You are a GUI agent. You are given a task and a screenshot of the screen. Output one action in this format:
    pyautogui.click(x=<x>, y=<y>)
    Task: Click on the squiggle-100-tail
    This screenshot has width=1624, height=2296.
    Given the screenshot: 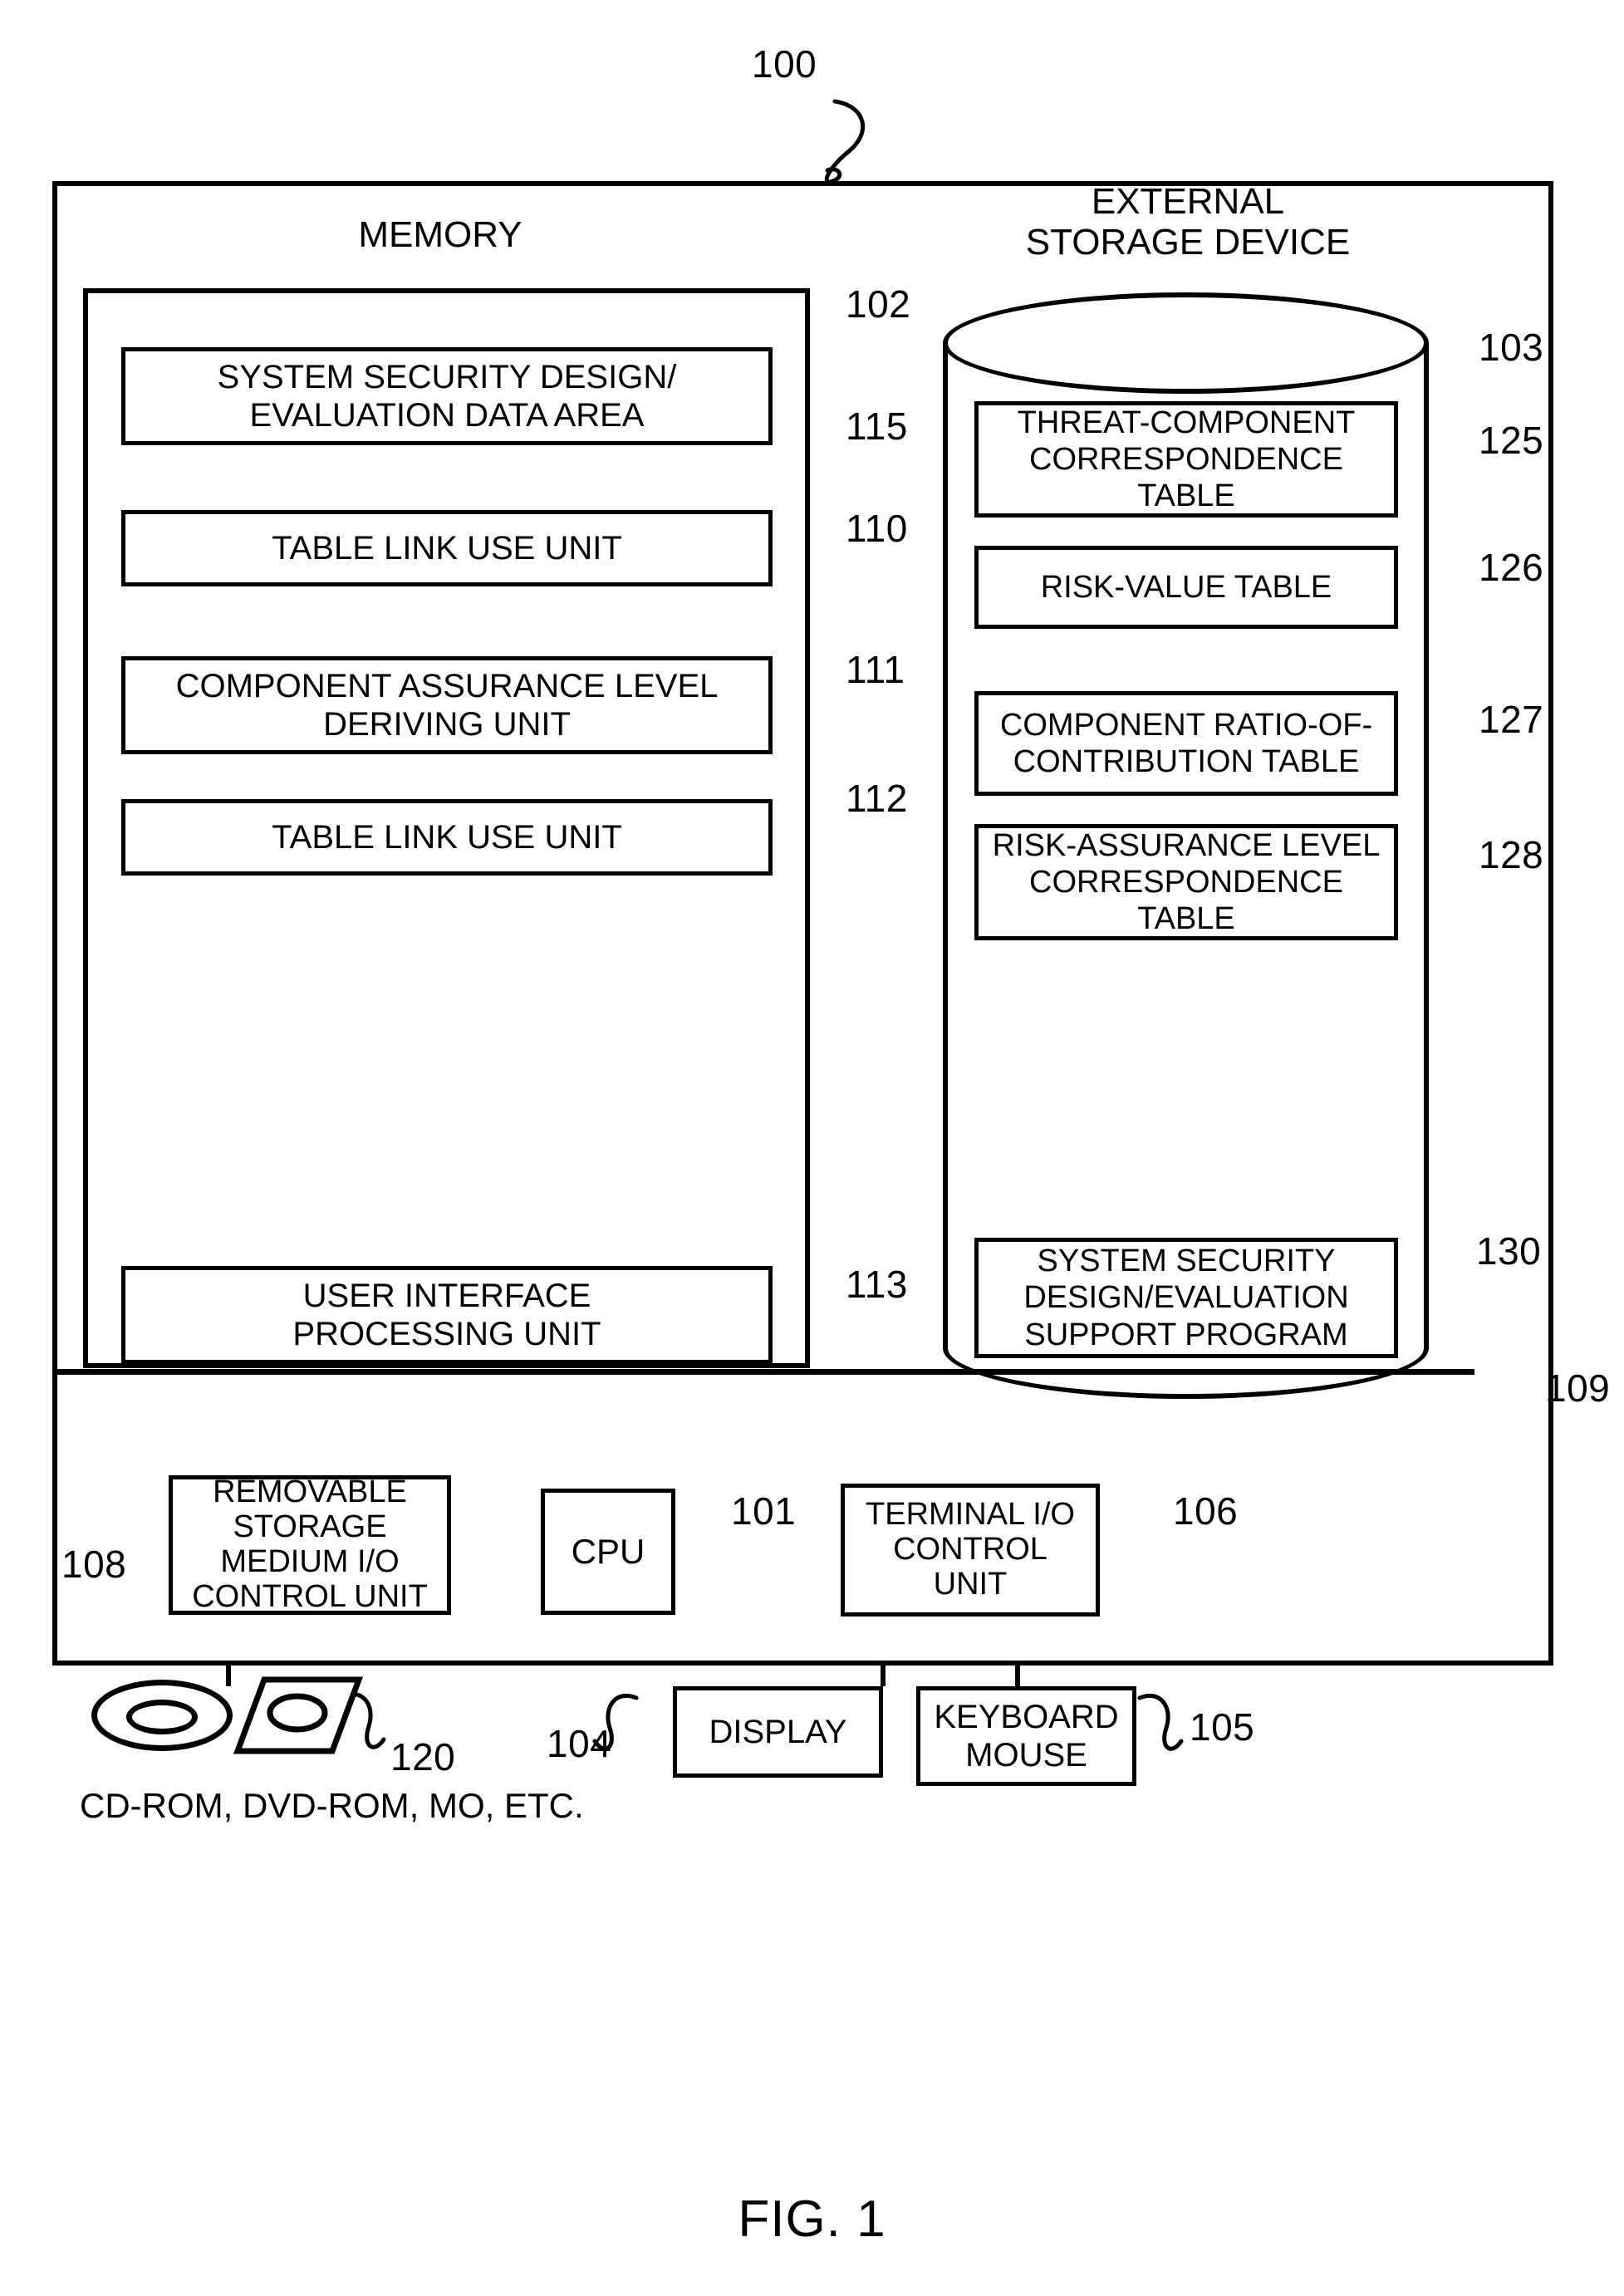 What is the action you would take?
    pyautogui.click(x=833, y=175)
    